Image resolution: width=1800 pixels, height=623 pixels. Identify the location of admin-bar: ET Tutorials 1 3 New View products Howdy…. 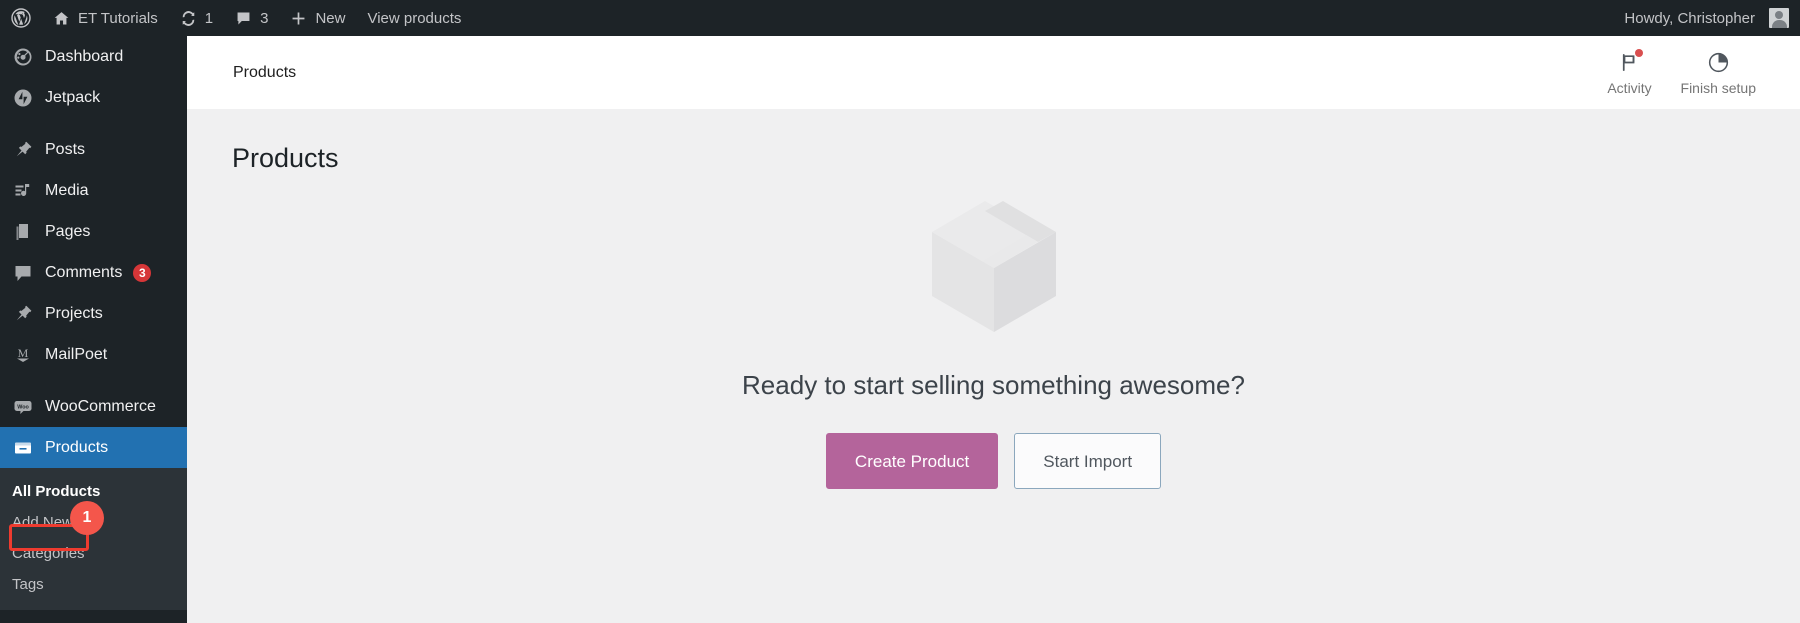
(900, 18).